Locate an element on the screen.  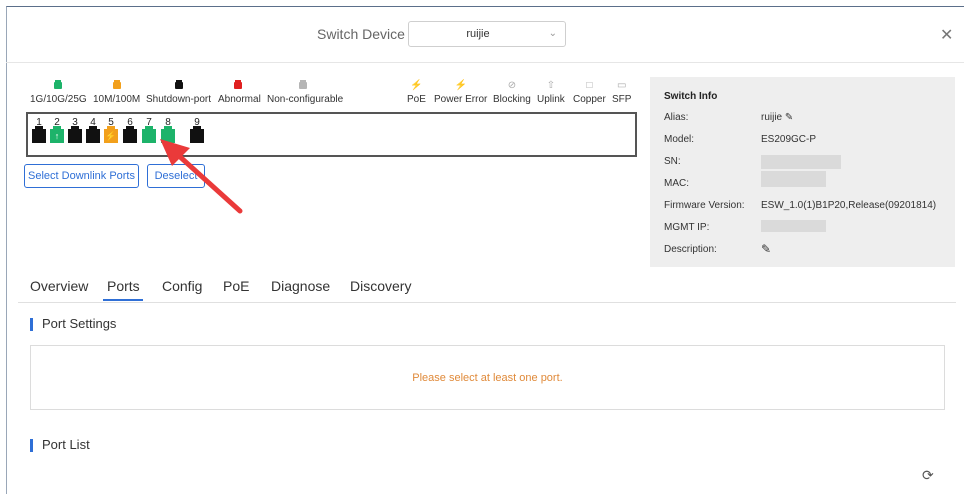
switch-device-value: ruijie is located at coordinates (478, 34).